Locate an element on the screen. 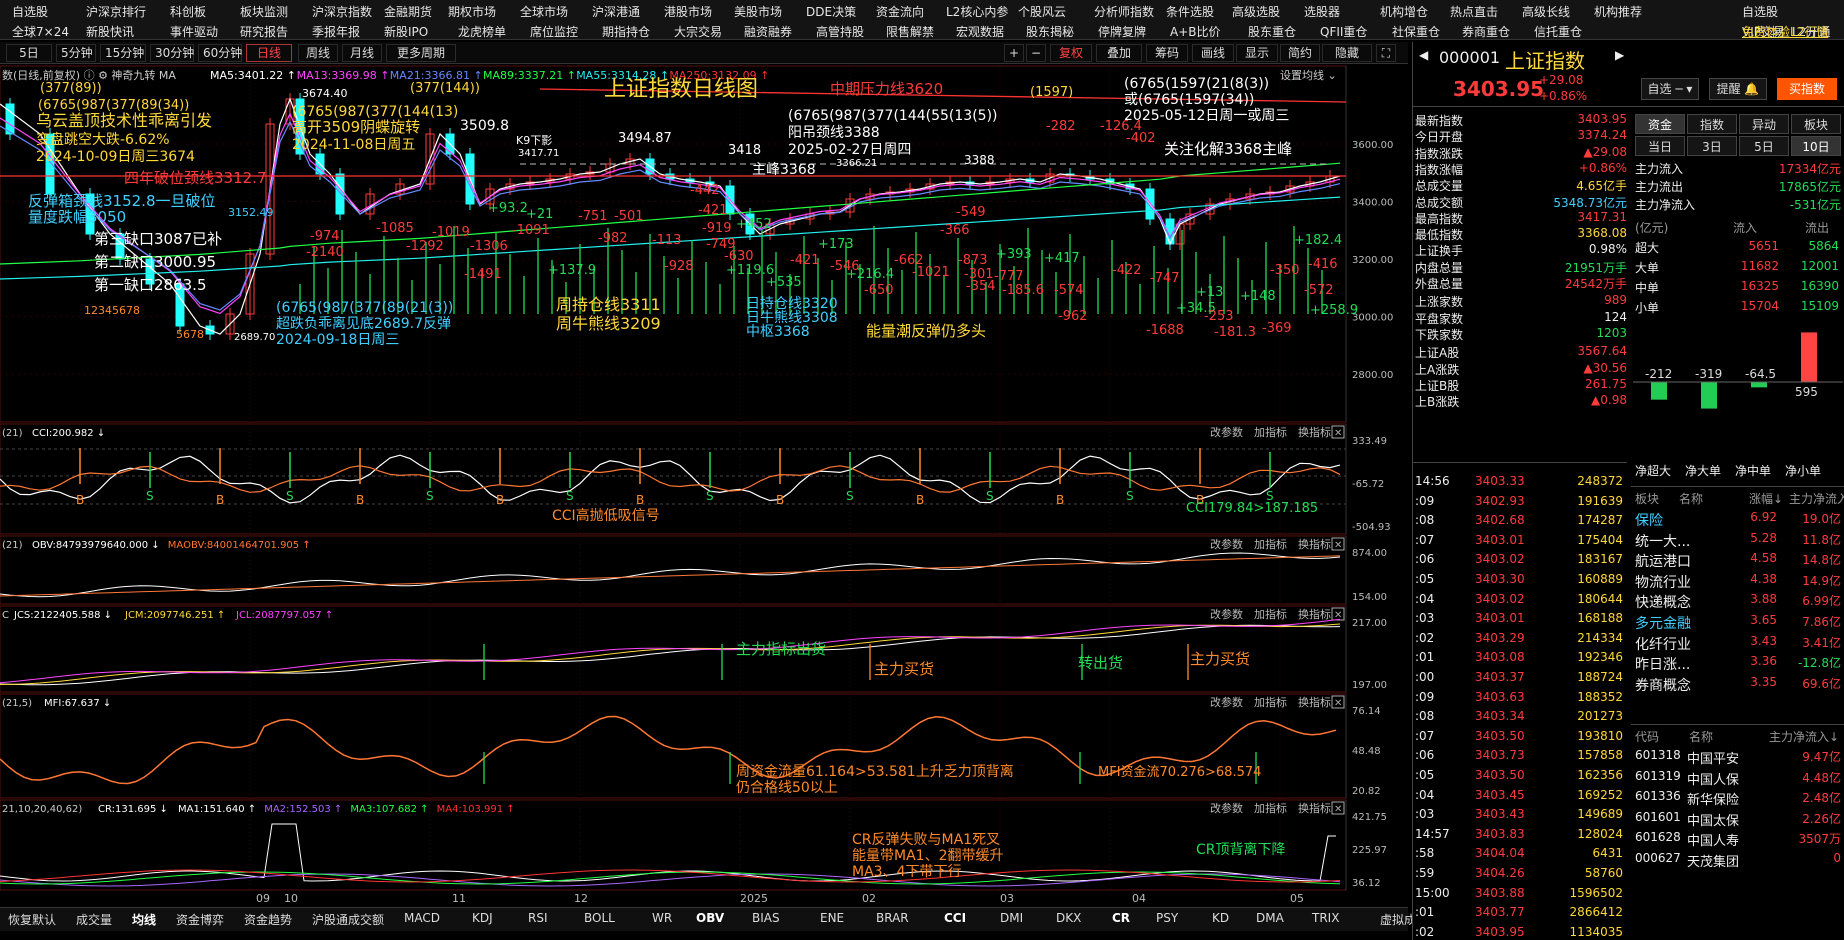  menu-item: 信托重仓 is located at coordinates (1558, 31).